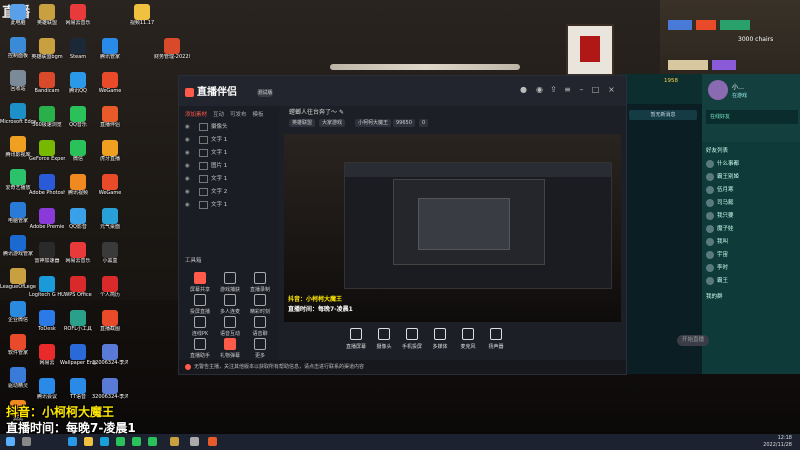 This screenshot has width=800, height=450. What do you see at coordinates (567, 89) in the screenshot?
I see `menu-icon: ≡` at bounding box center [567, 89].